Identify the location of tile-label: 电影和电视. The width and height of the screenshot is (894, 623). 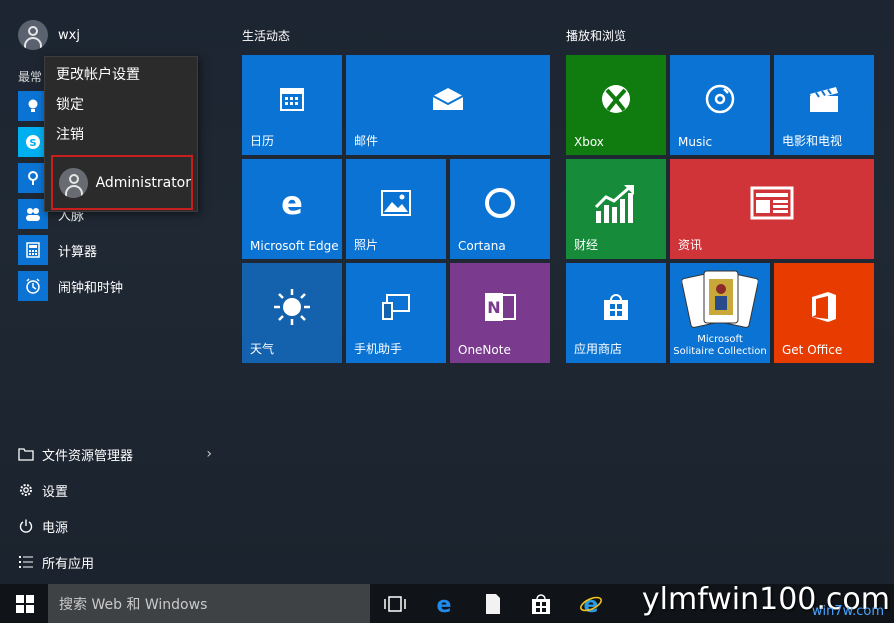
(812, 141).